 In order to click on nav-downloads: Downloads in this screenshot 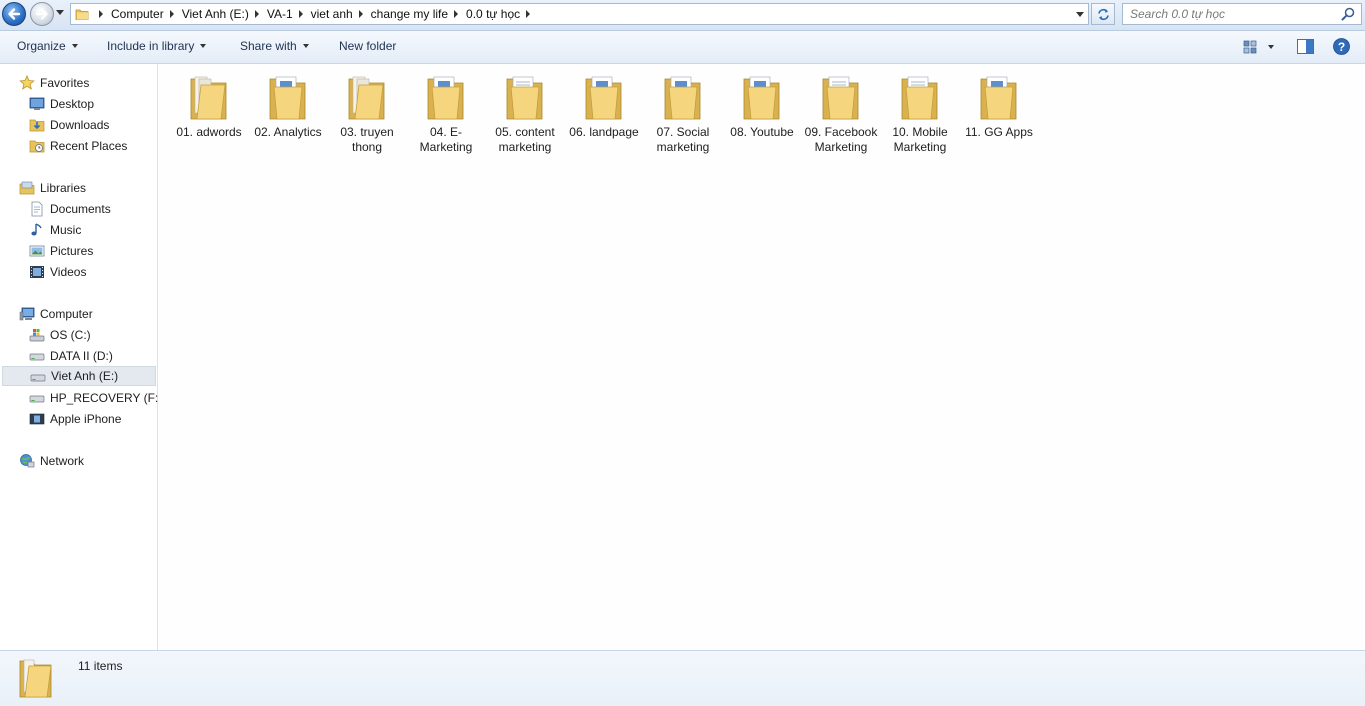, I will do `click(78, 125)`.